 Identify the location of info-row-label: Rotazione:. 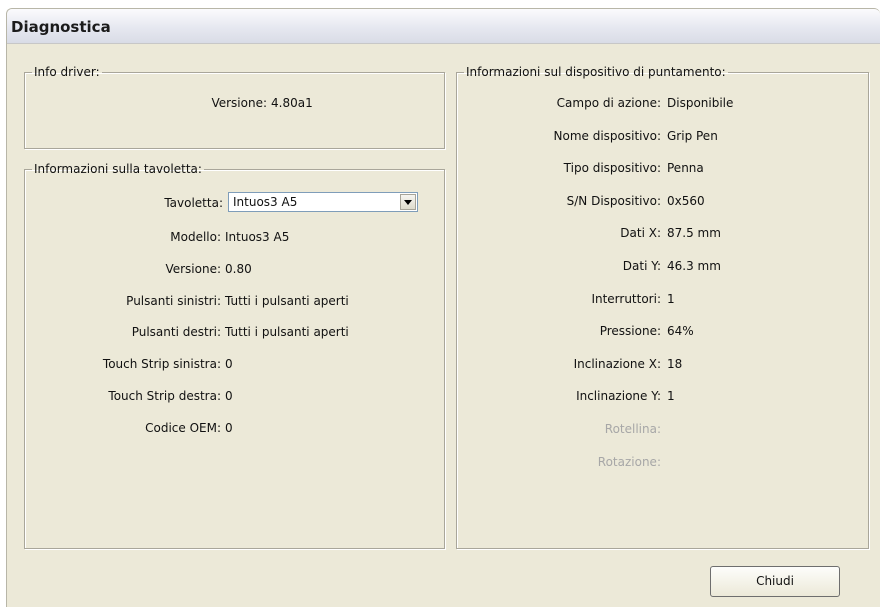
(629, 461).